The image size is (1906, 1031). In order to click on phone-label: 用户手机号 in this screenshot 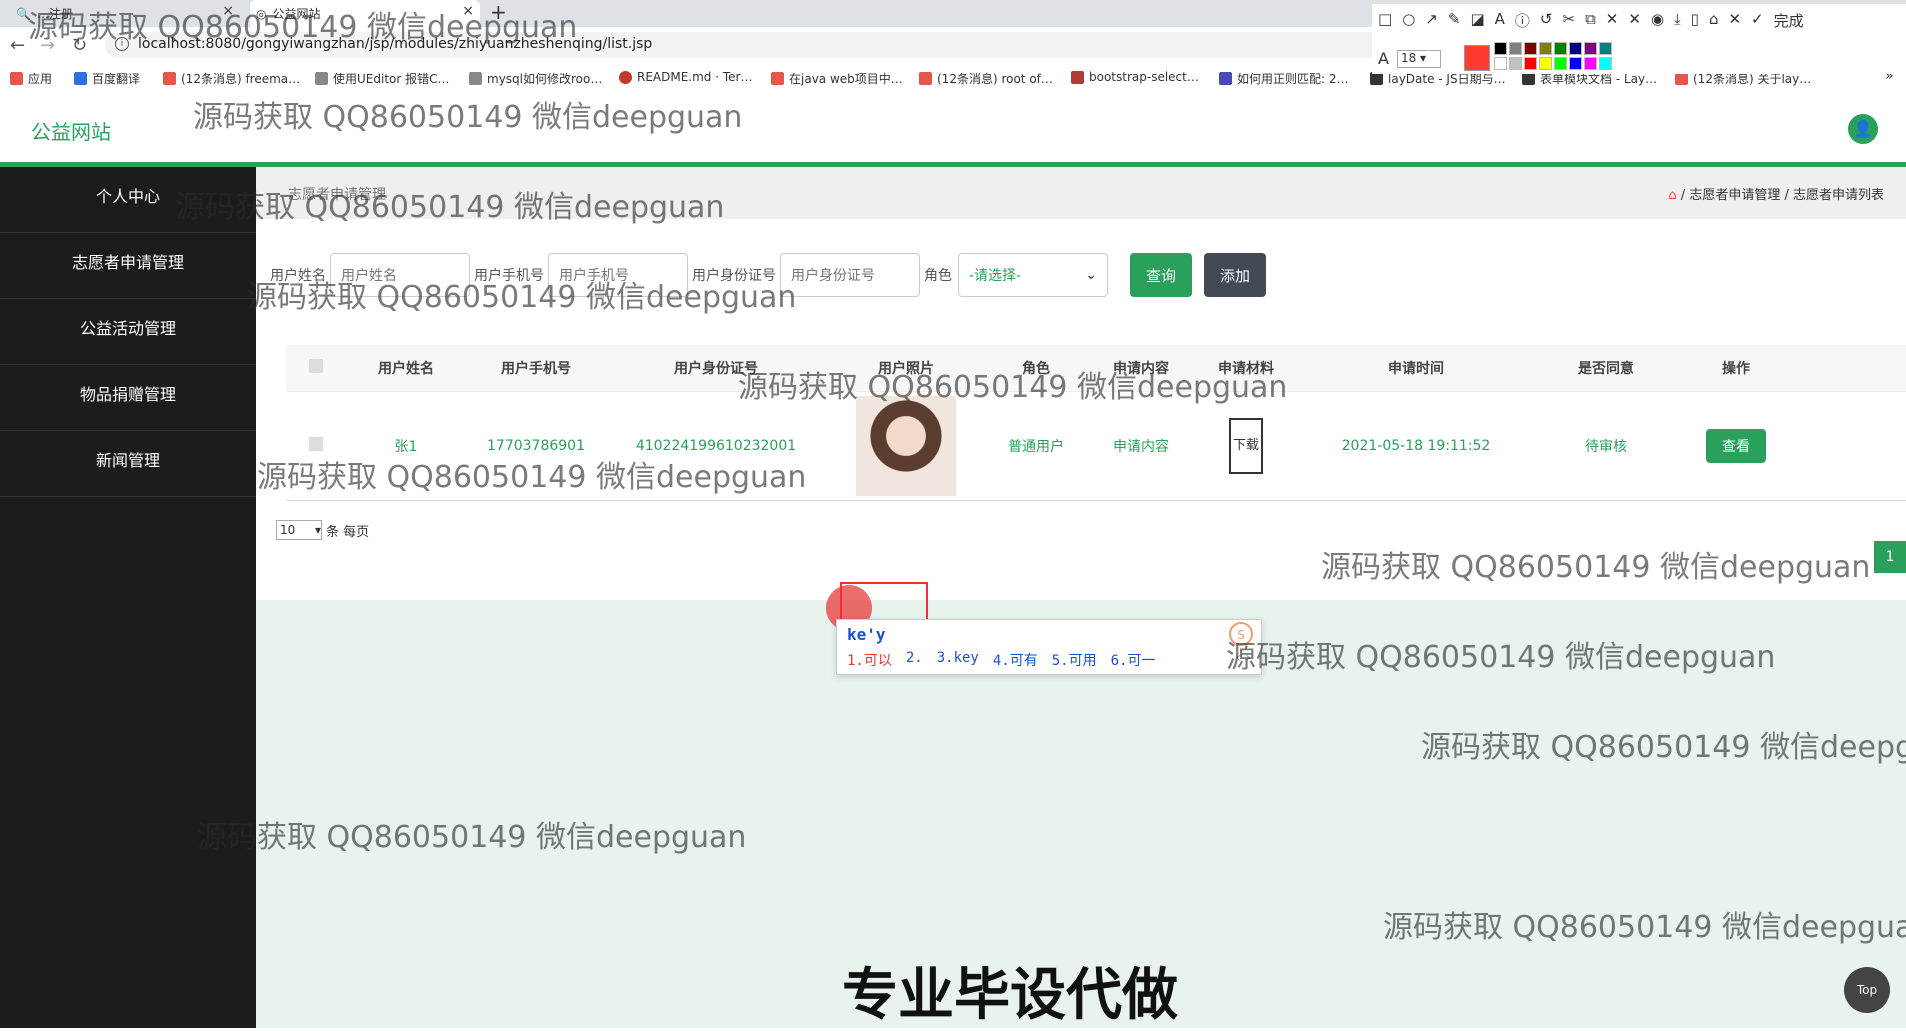, I will do `click(509, 276)`.